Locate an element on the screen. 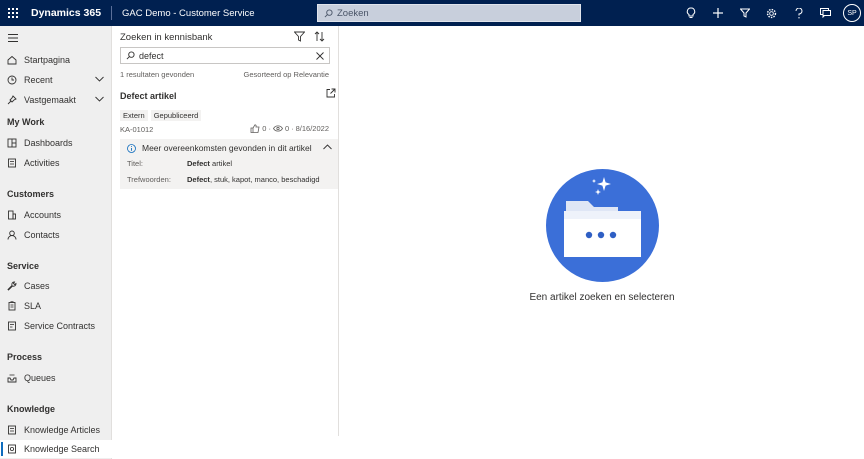  open-in-new-icon is located at coordinates (331, 93).